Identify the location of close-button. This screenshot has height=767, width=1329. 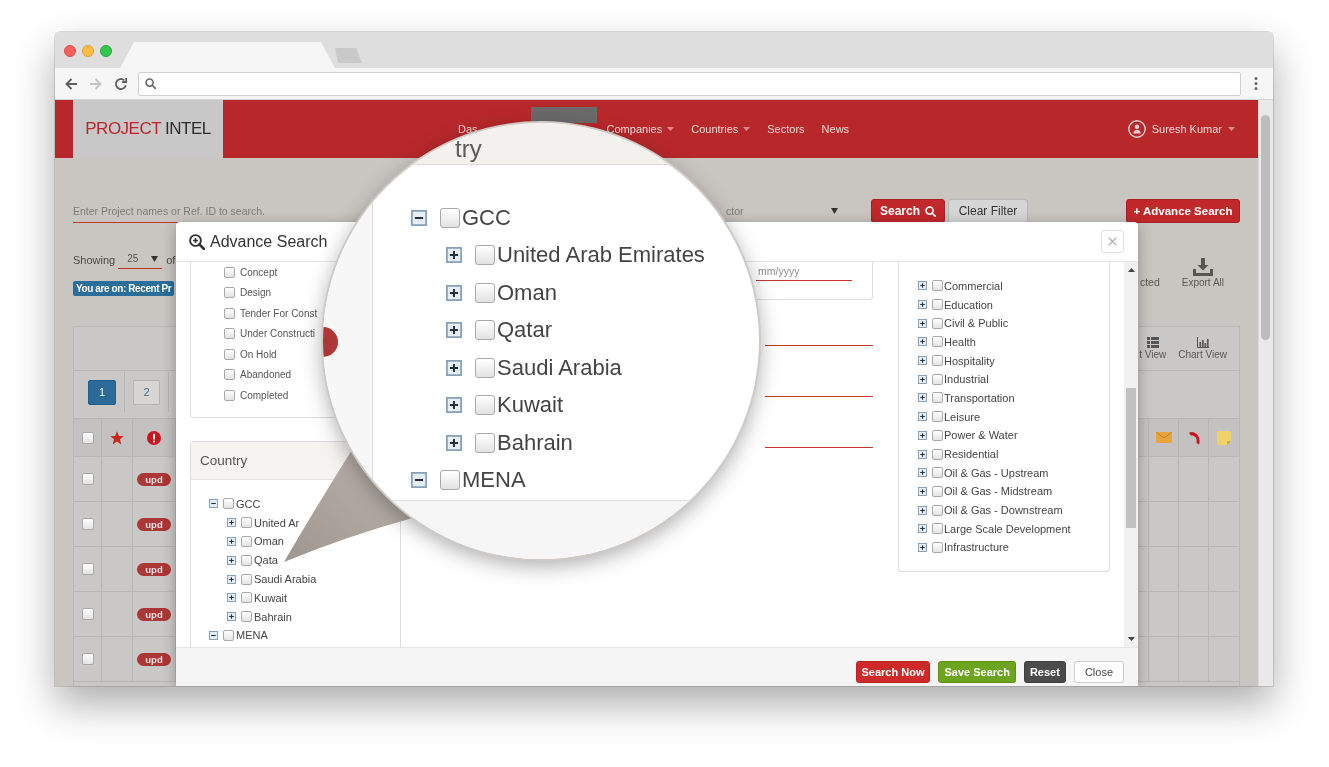
(1112, 241).